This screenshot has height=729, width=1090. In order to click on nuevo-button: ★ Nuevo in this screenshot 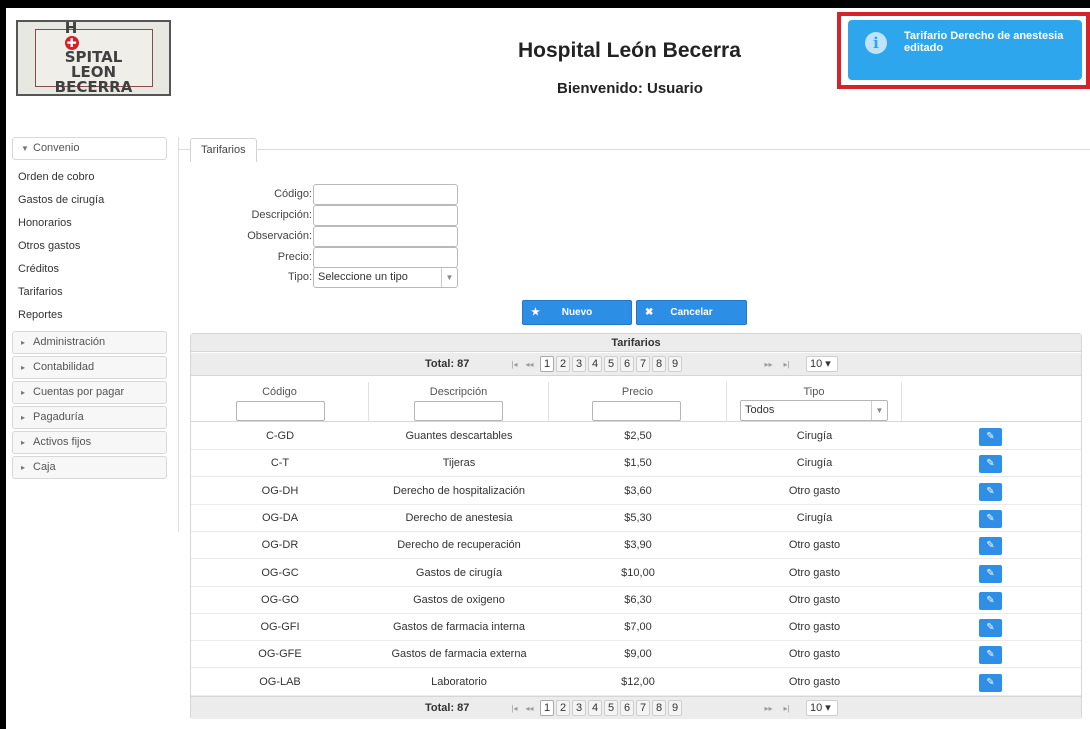, I will do `click(577, 312)`.